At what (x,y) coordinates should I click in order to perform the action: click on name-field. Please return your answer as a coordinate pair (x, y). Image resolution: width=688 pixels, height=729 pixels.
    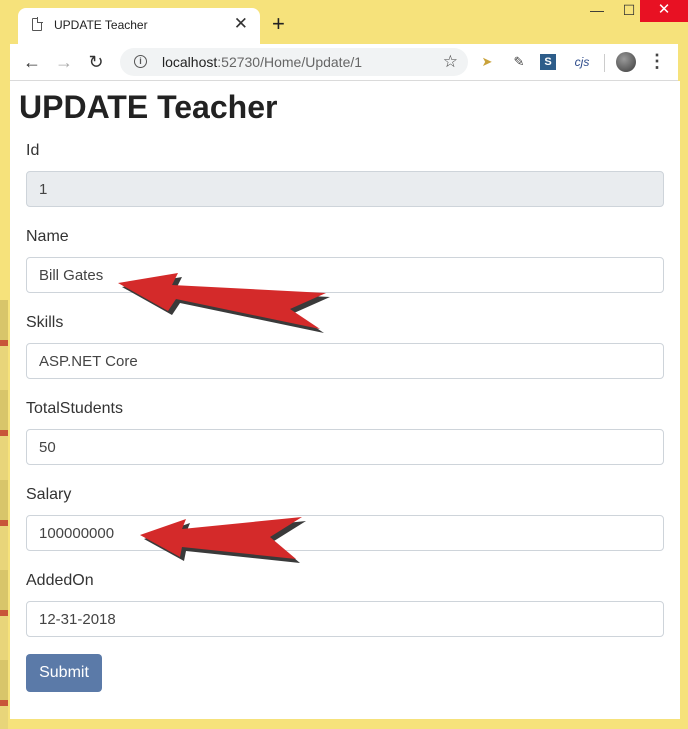
    Looking at the image, I should click on (345, 275).